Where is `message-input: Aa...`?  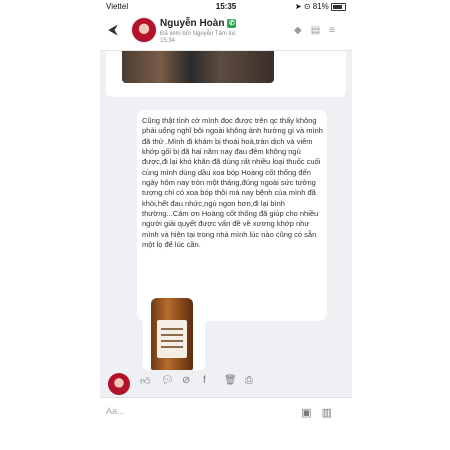 message-input: Aa... is located at coordinates (115, 411).